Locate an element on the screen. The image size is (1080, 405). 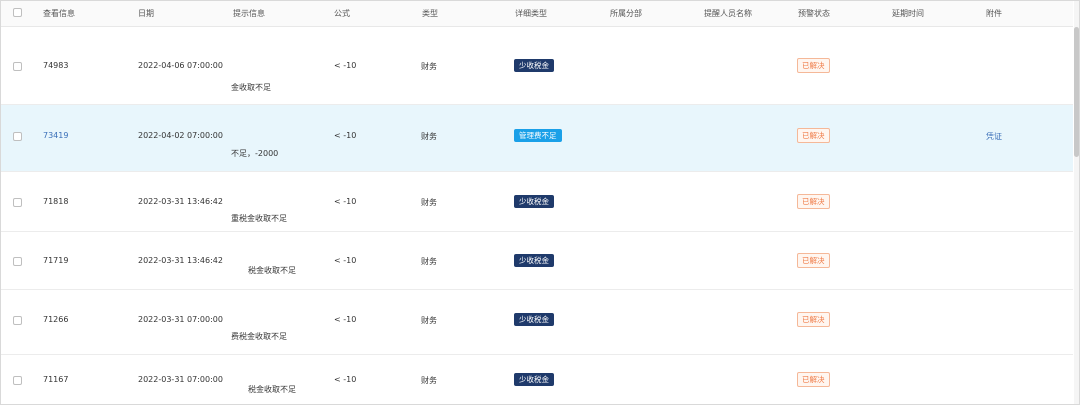
row-hint: 重税金收取不足 is located at coordinates (259, 218).